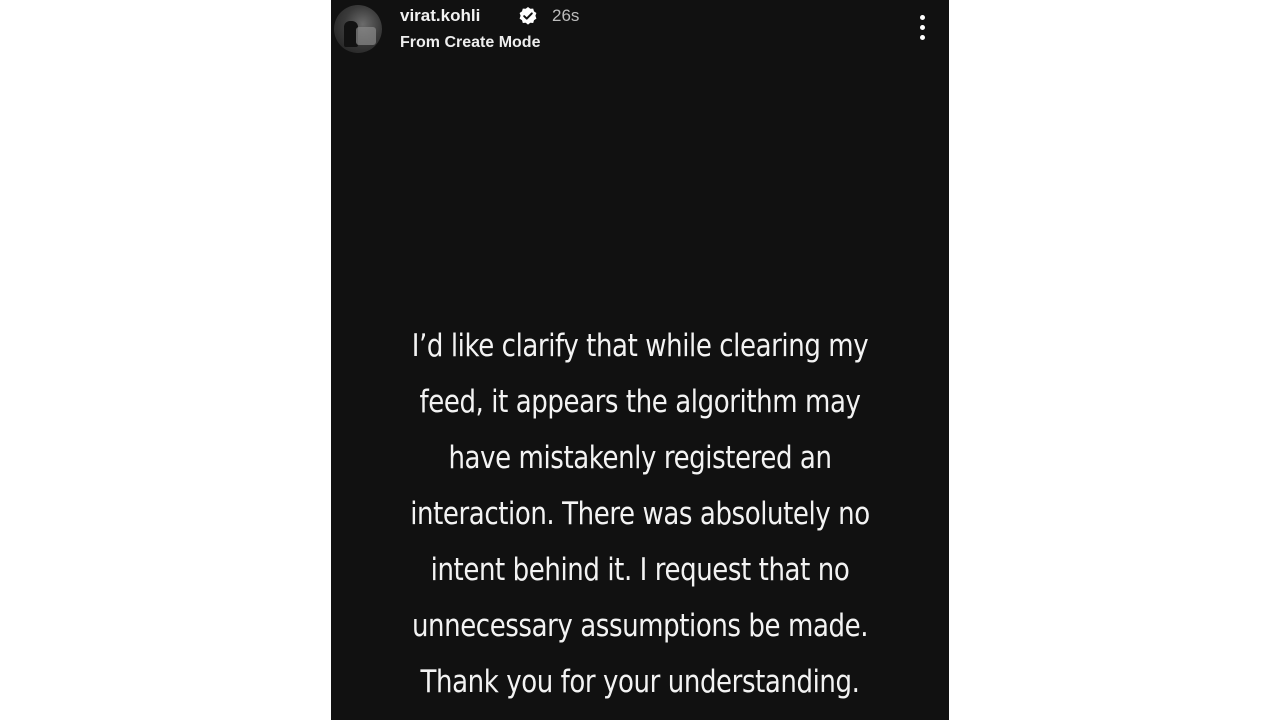  What do you see at coordinates (640, 402) in the screenshot?
I see `message-line: feed, it appears the algorithm may` at bounding box center [640, 402].